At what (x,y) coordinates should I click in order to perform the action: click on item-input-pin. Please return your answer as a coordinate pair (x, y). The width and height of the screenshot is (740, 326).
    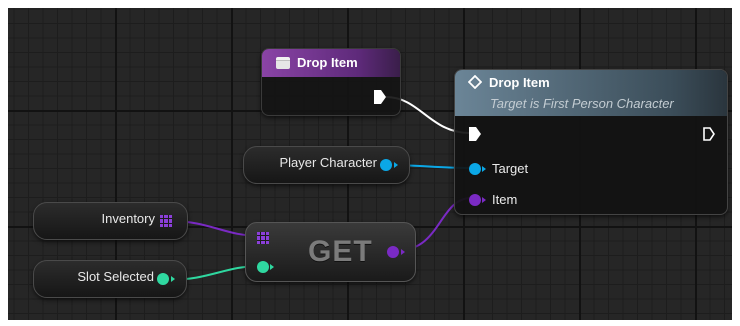
    Looking at the image, I should click on (475, 200).